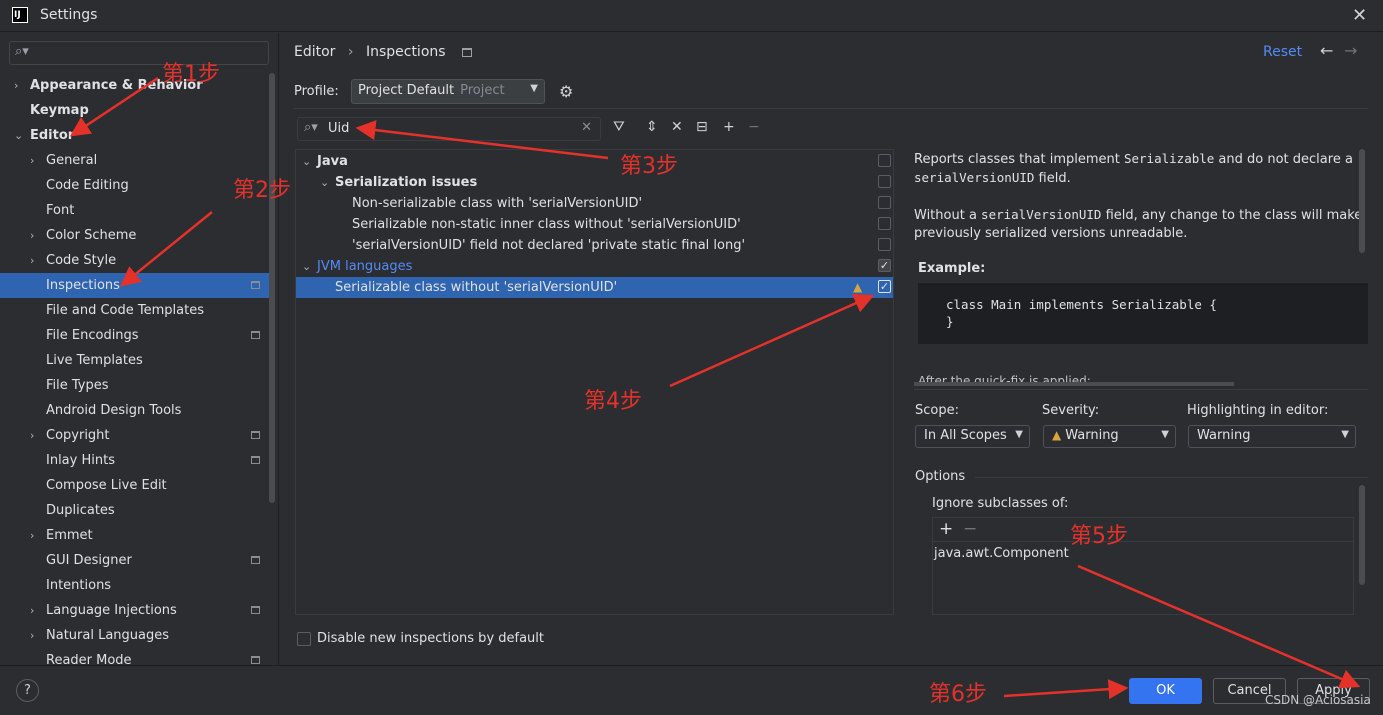 This screenshot has height=715, width=1383. I want to click on sidebar-item: File Types, so click(135, 385).